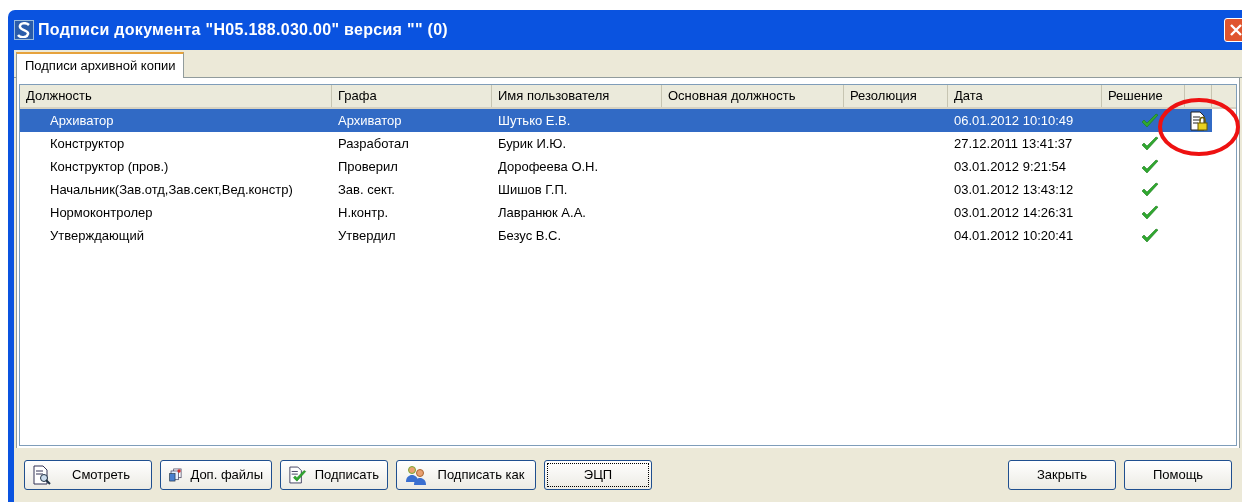  I want to click on table-cell-text: 04.01.2012 10:20:41, so click(1014, 235).